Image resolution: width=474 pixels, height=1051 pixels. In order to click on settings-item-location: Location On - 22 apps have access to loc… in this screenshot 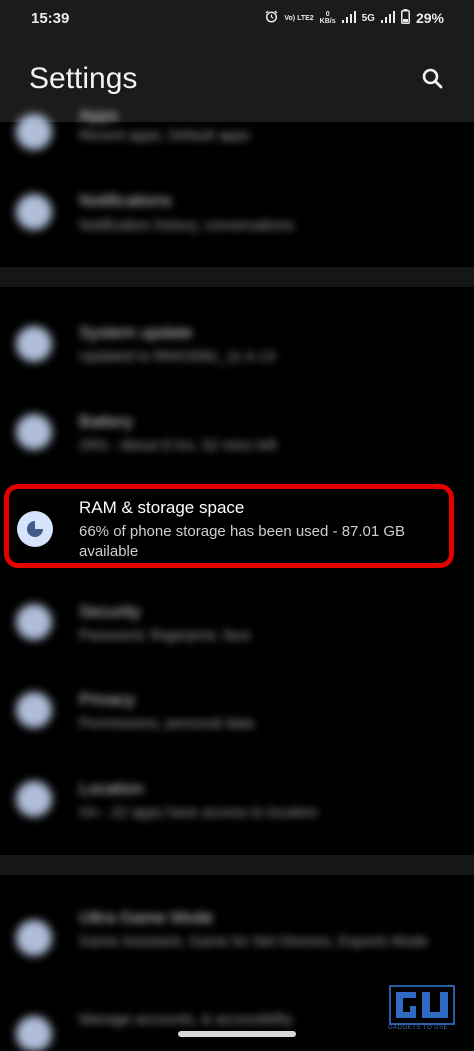, I will do `click(237, 810)`.